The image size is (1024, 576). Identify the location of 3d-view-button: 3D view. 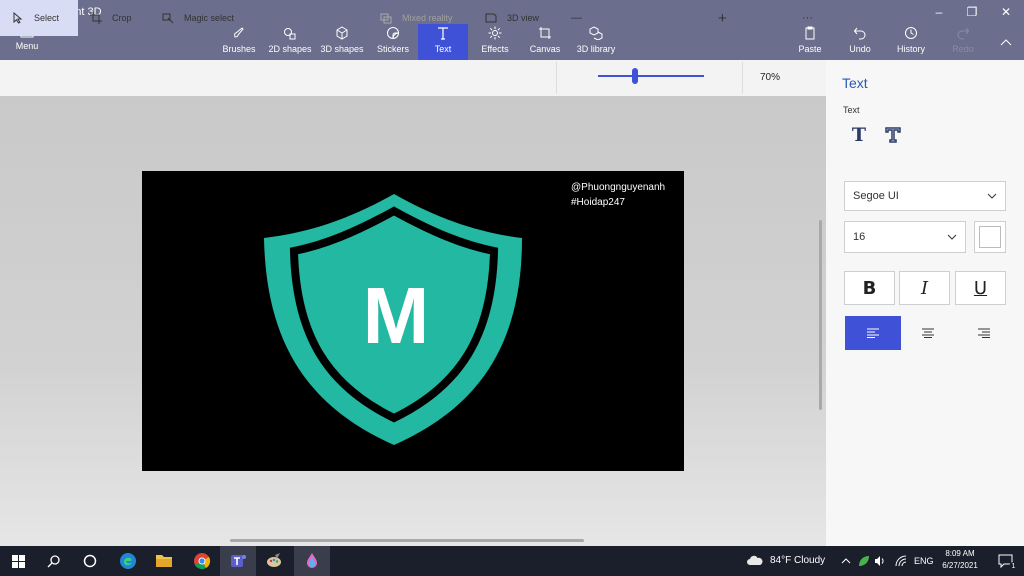
(520, 18).